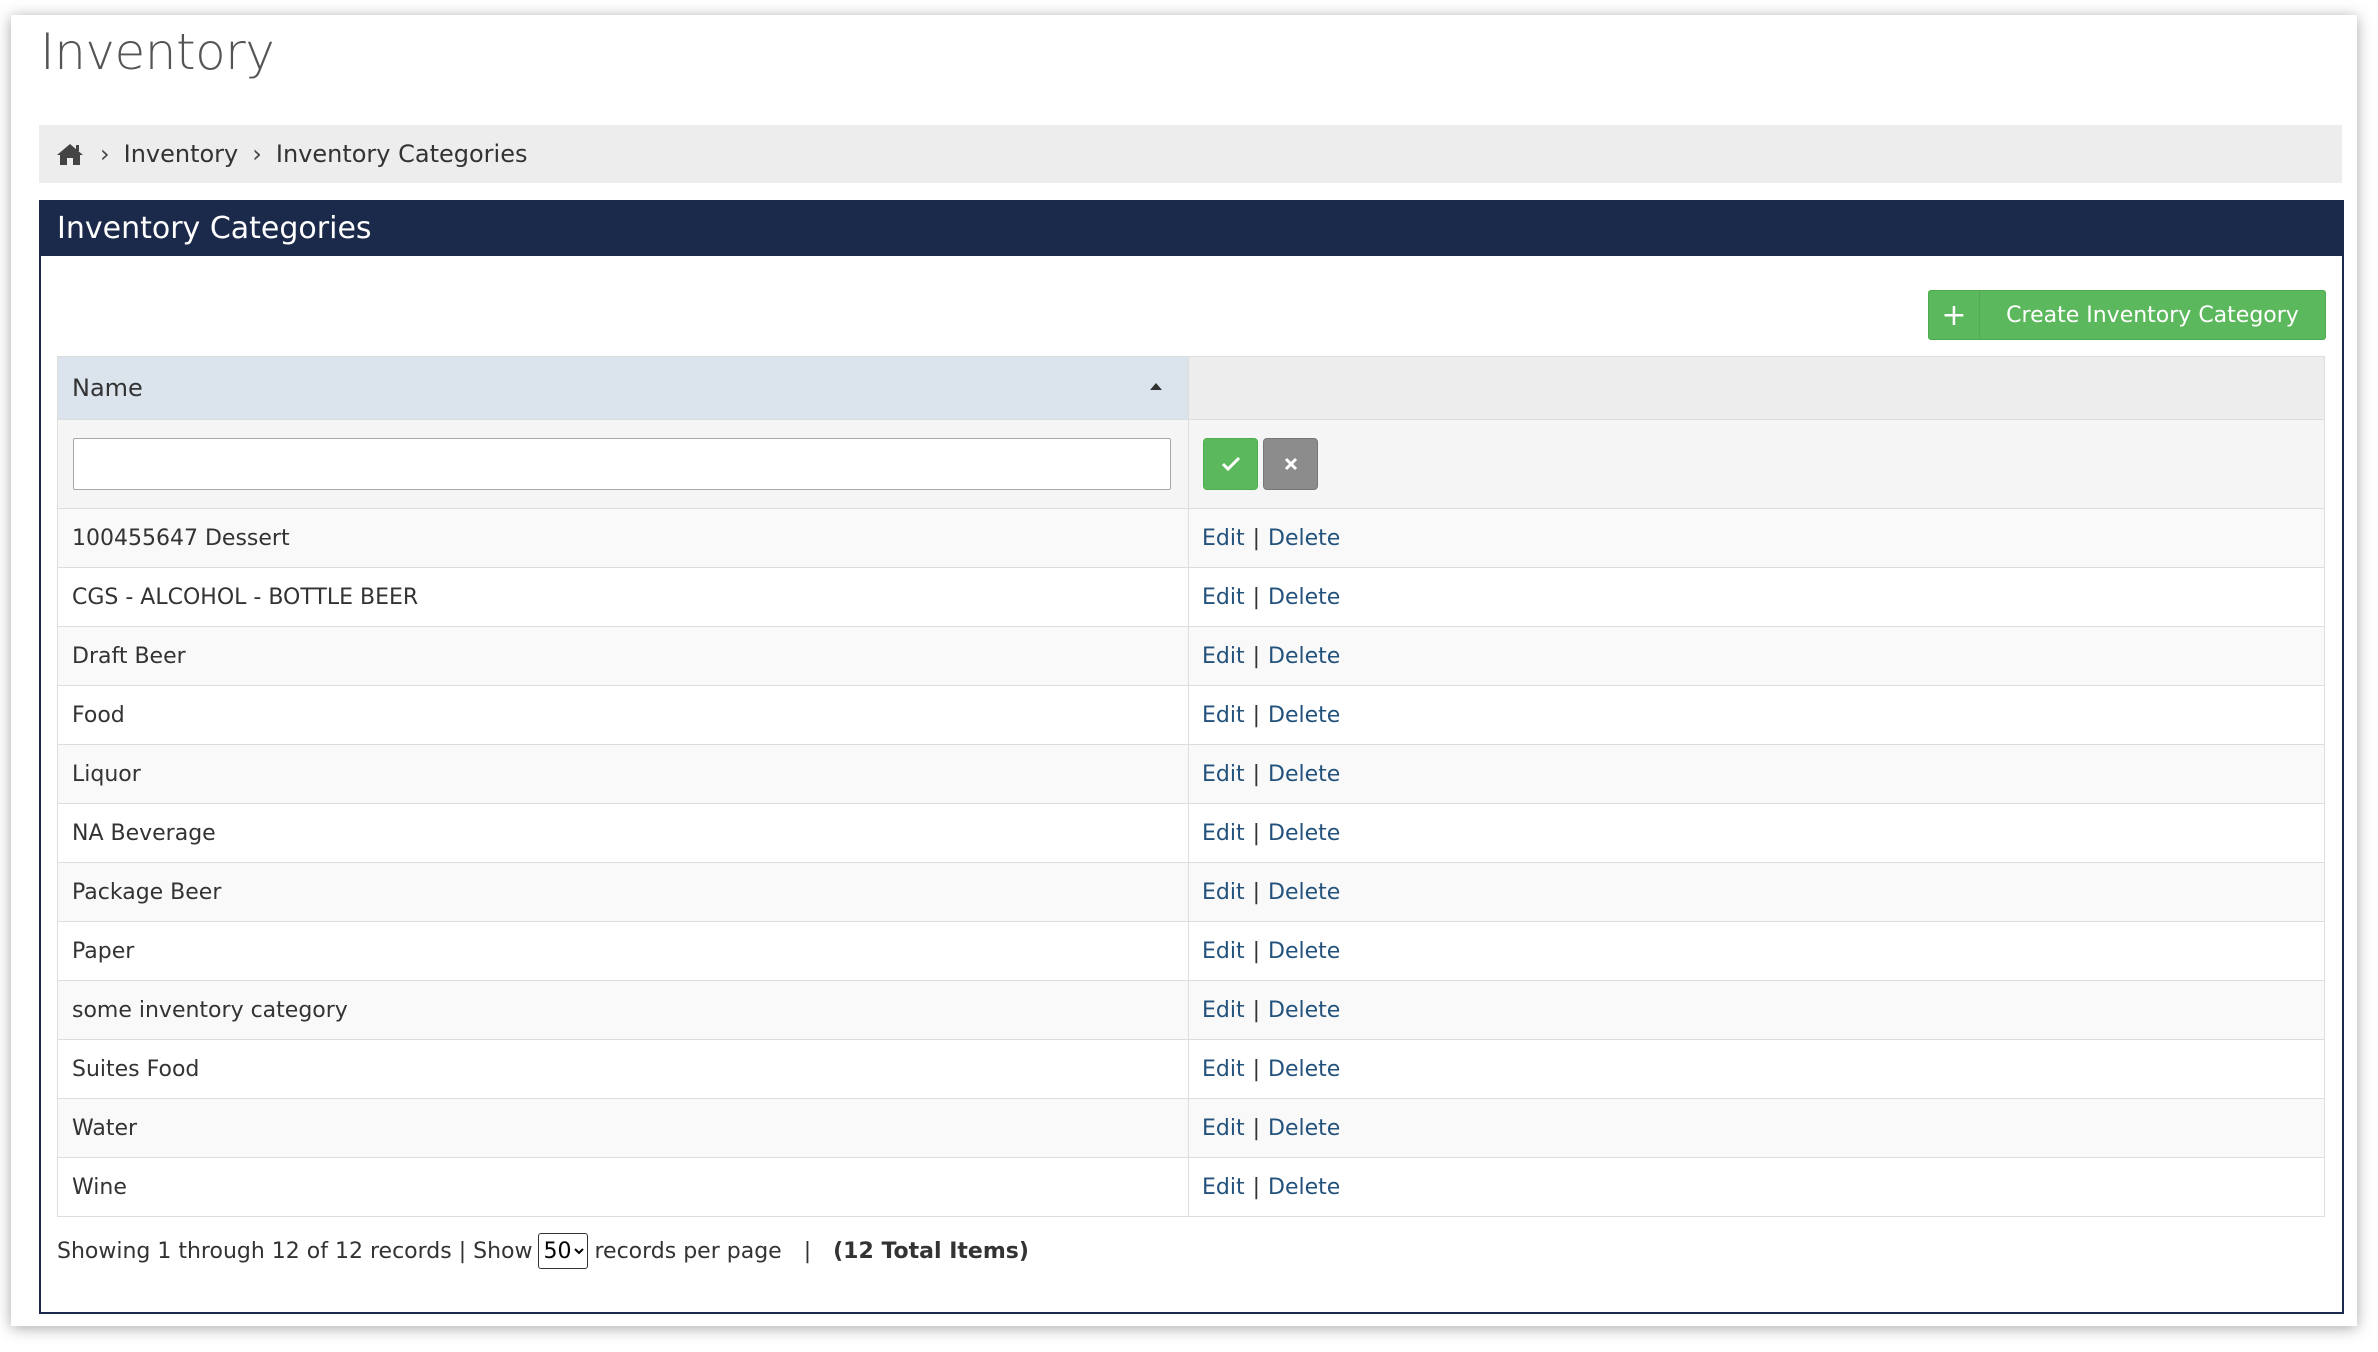  Describe the element at coordinates (623, 774) in the screenshot. I see `category-name: Liquor` at that location.